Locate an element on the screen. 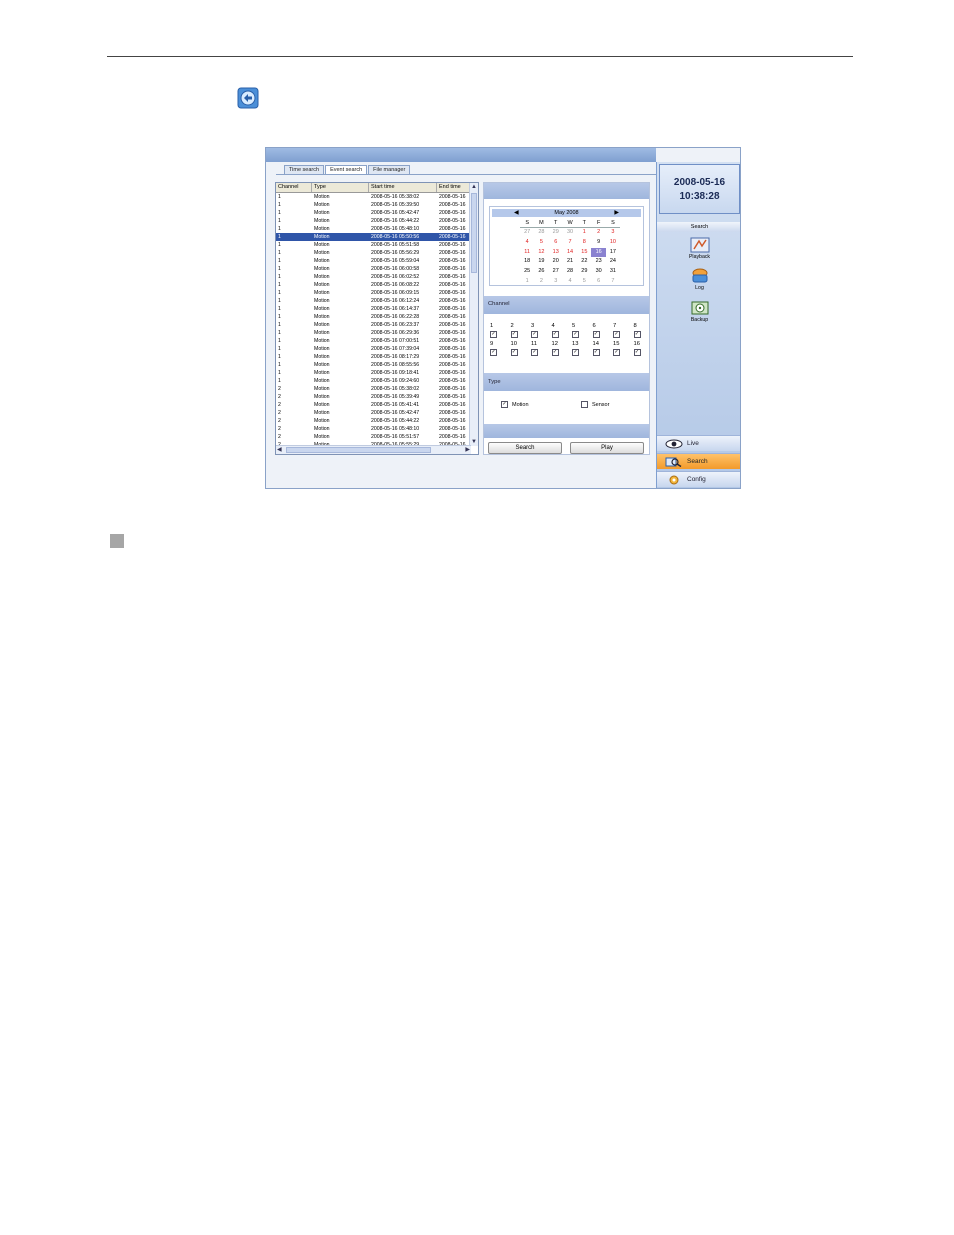 The width and height of the screenshot is (954, 1235). channel-option: 14 ✓ is located at coordinates (603, 350).